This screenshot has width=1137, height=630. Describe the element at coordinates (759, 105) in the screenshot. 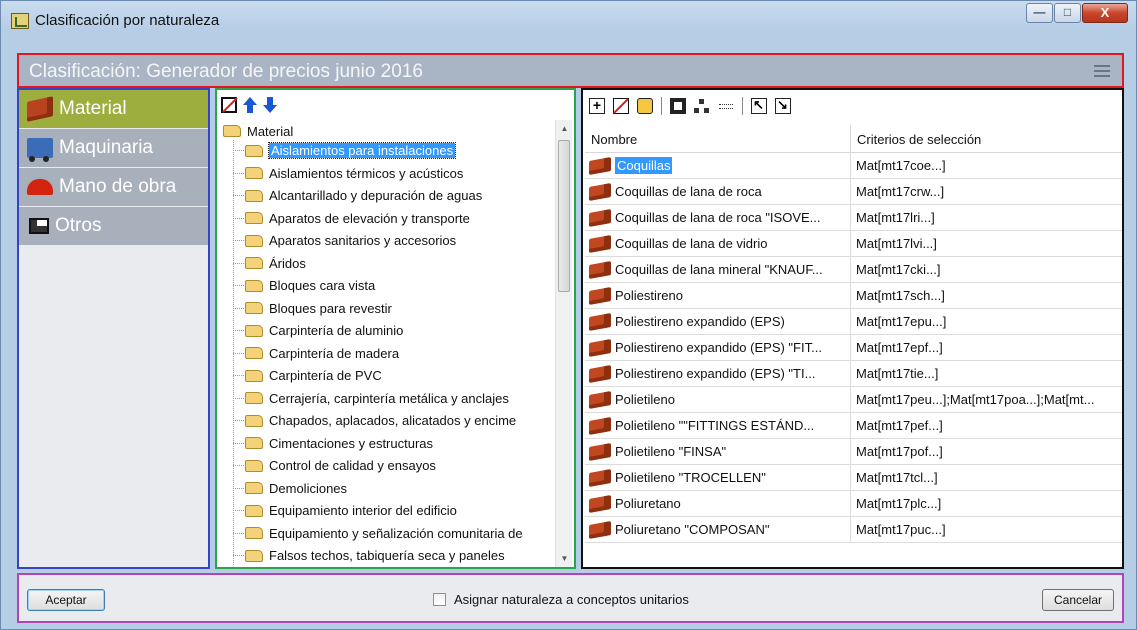

I see `collapse-icon` at that location.